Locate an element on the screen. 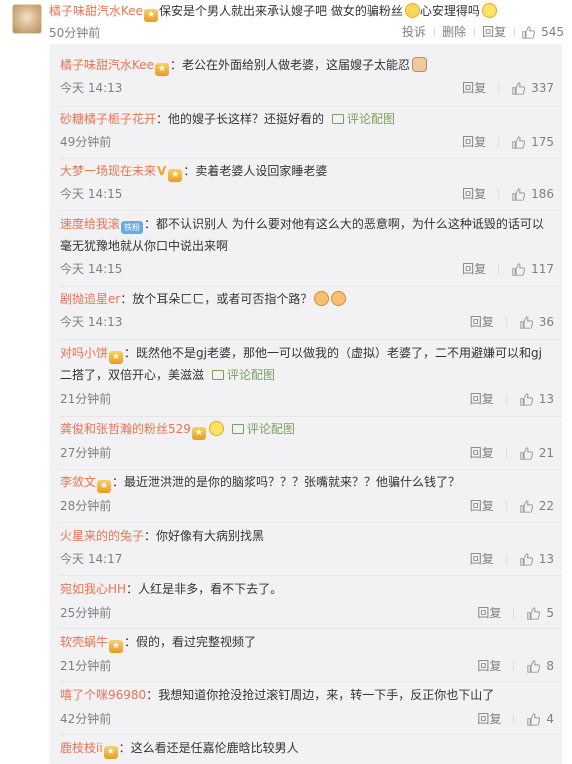 Image resolution: width=572 pixels, height=764 pixels. reply-text-line: 大梦一场现在未来V ★ ：卖着老婆人设回家睡老婆 is located at coordinates (193, 172).